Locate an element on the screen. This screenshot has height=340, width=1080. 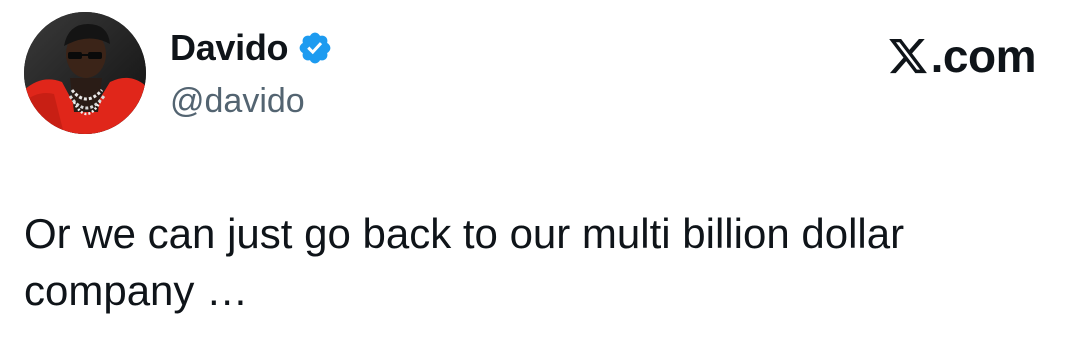
author-name-row: Davido is located at coordinates (251, 48).